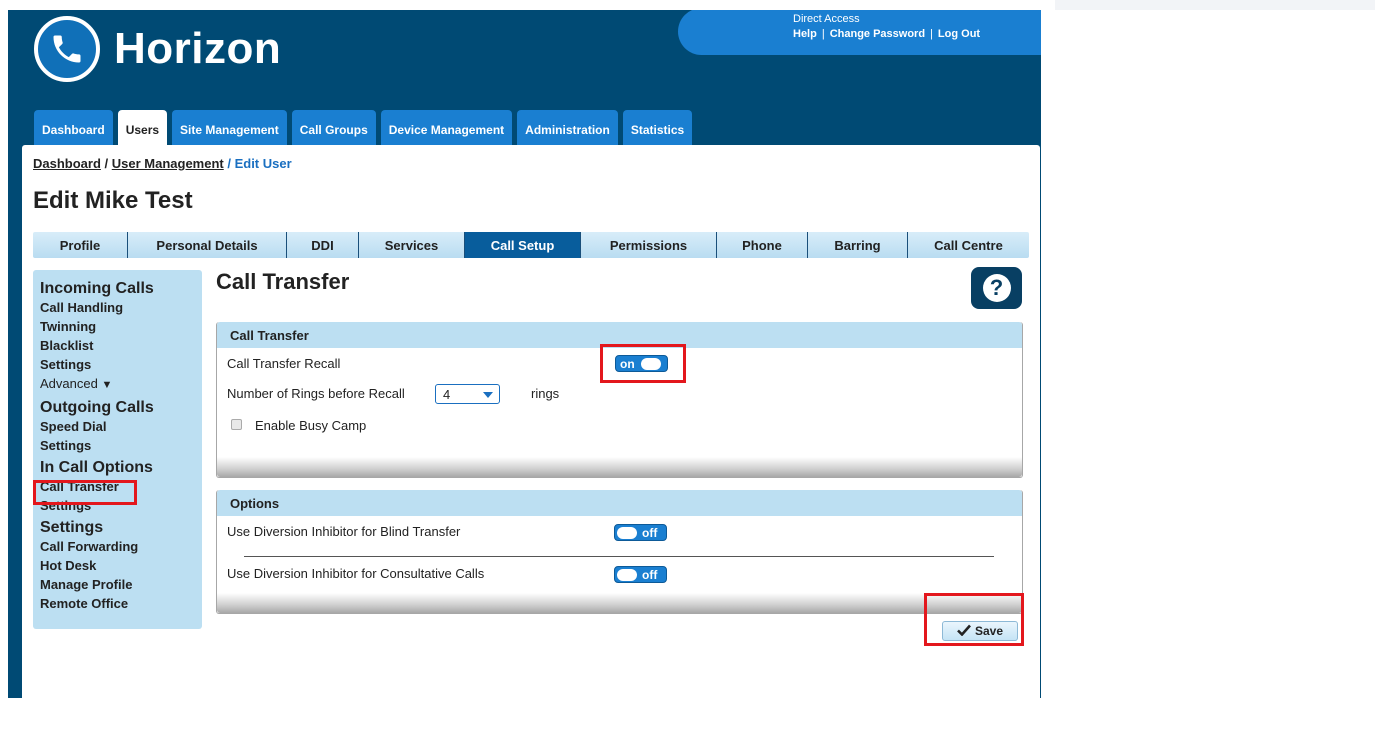 The height and width of the screenshot is (746, 1375). What do you see at coordinates (567, 127) in the screenshot?
I see `tab-administration: Administration` at bounding box center [567, 127].